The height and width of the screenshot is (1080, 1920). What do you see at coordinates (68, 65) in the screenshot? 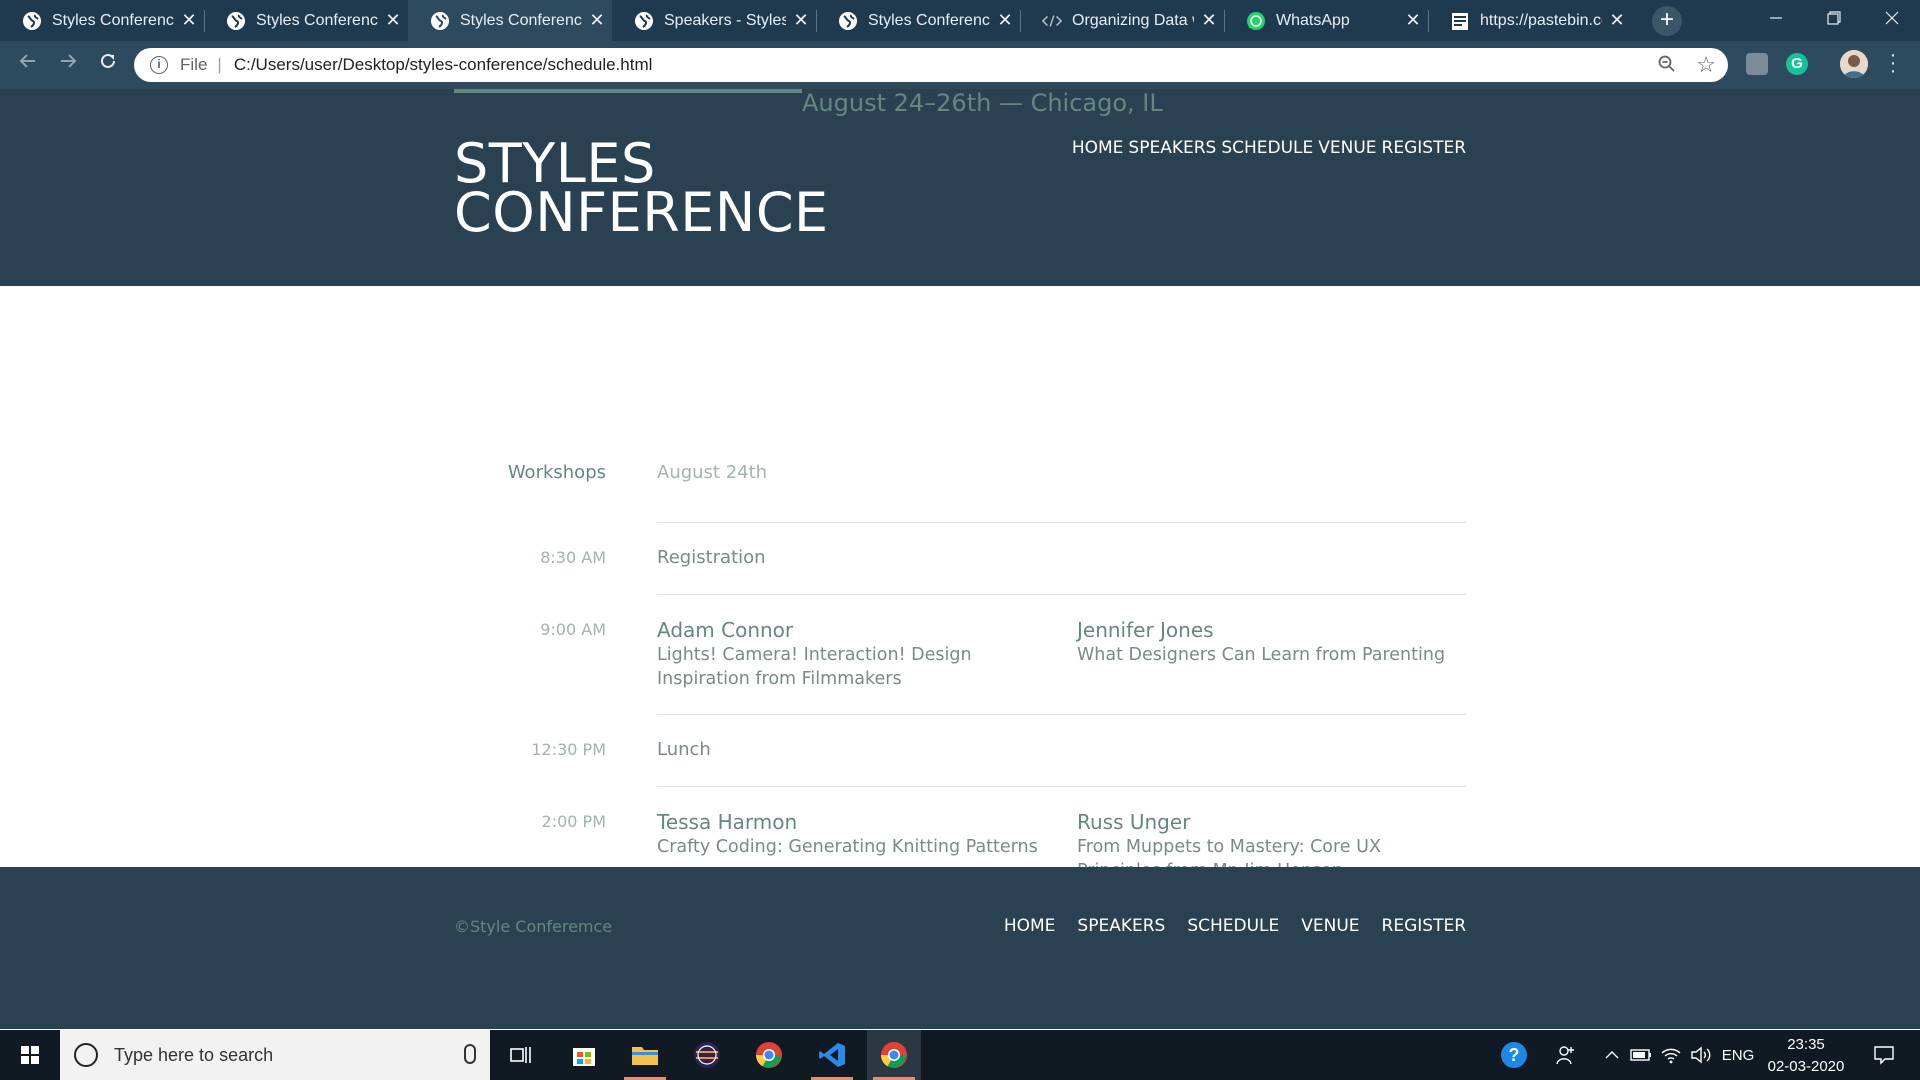
I see `forward-button` at bounding box center [68, 65].